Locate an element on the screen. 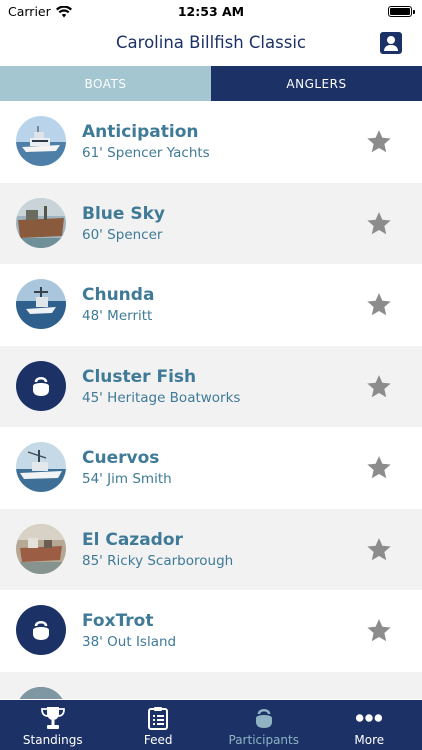  boat-name: Cluster Fish is located at coordinates (139, 376).